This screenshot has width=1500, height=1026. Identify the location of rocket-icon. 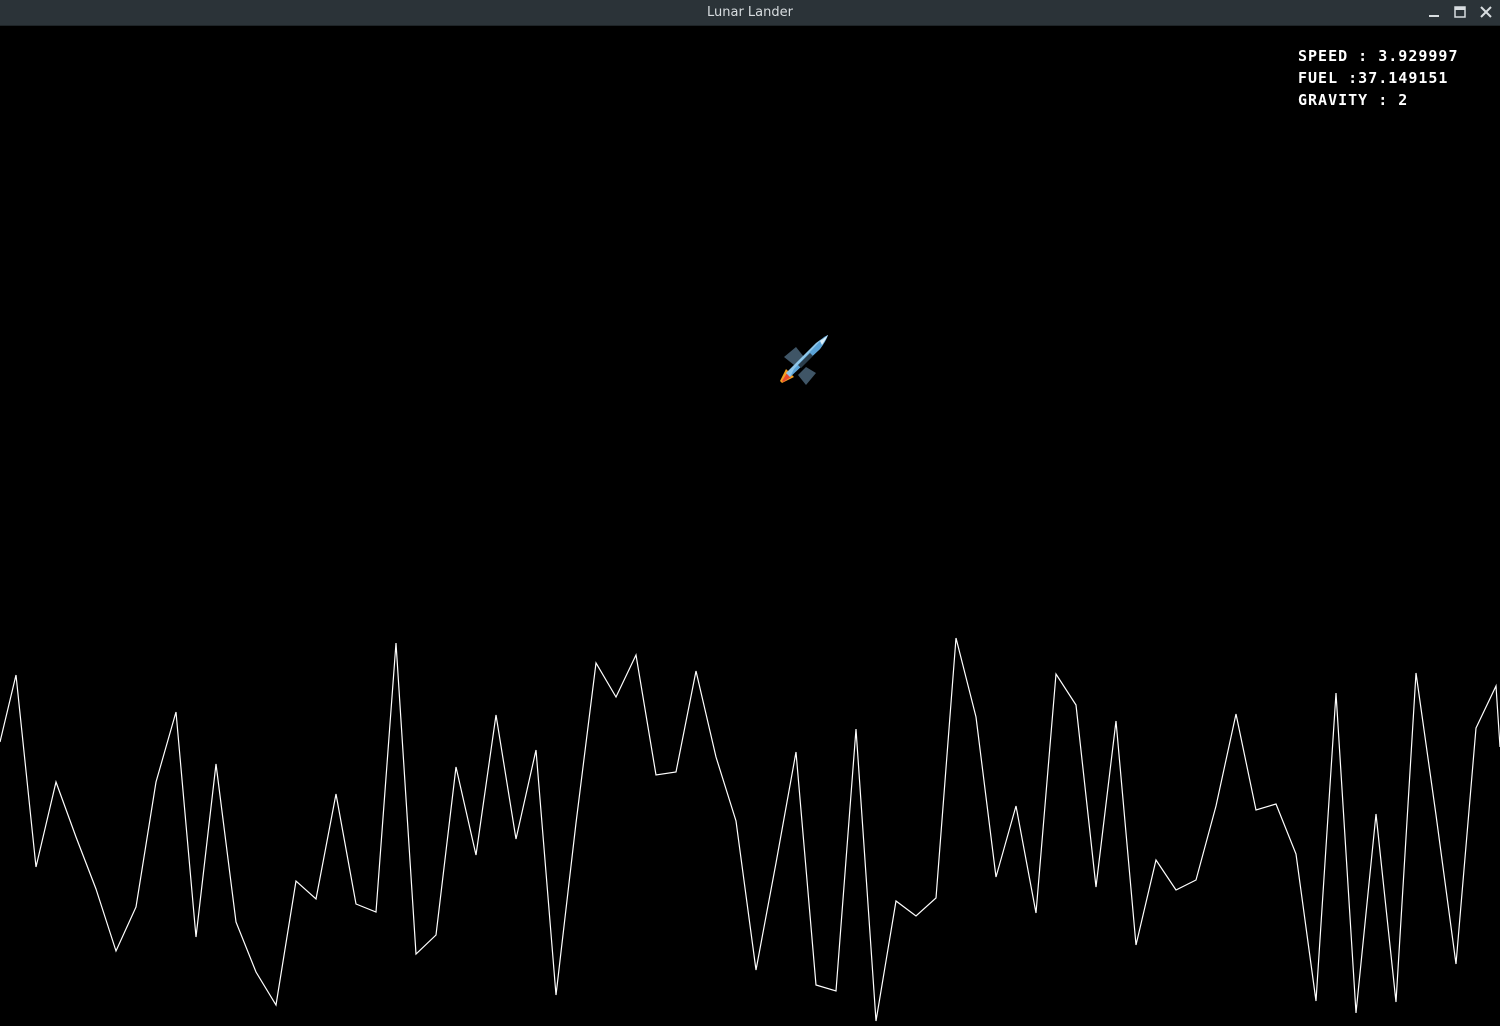
(804, 360).